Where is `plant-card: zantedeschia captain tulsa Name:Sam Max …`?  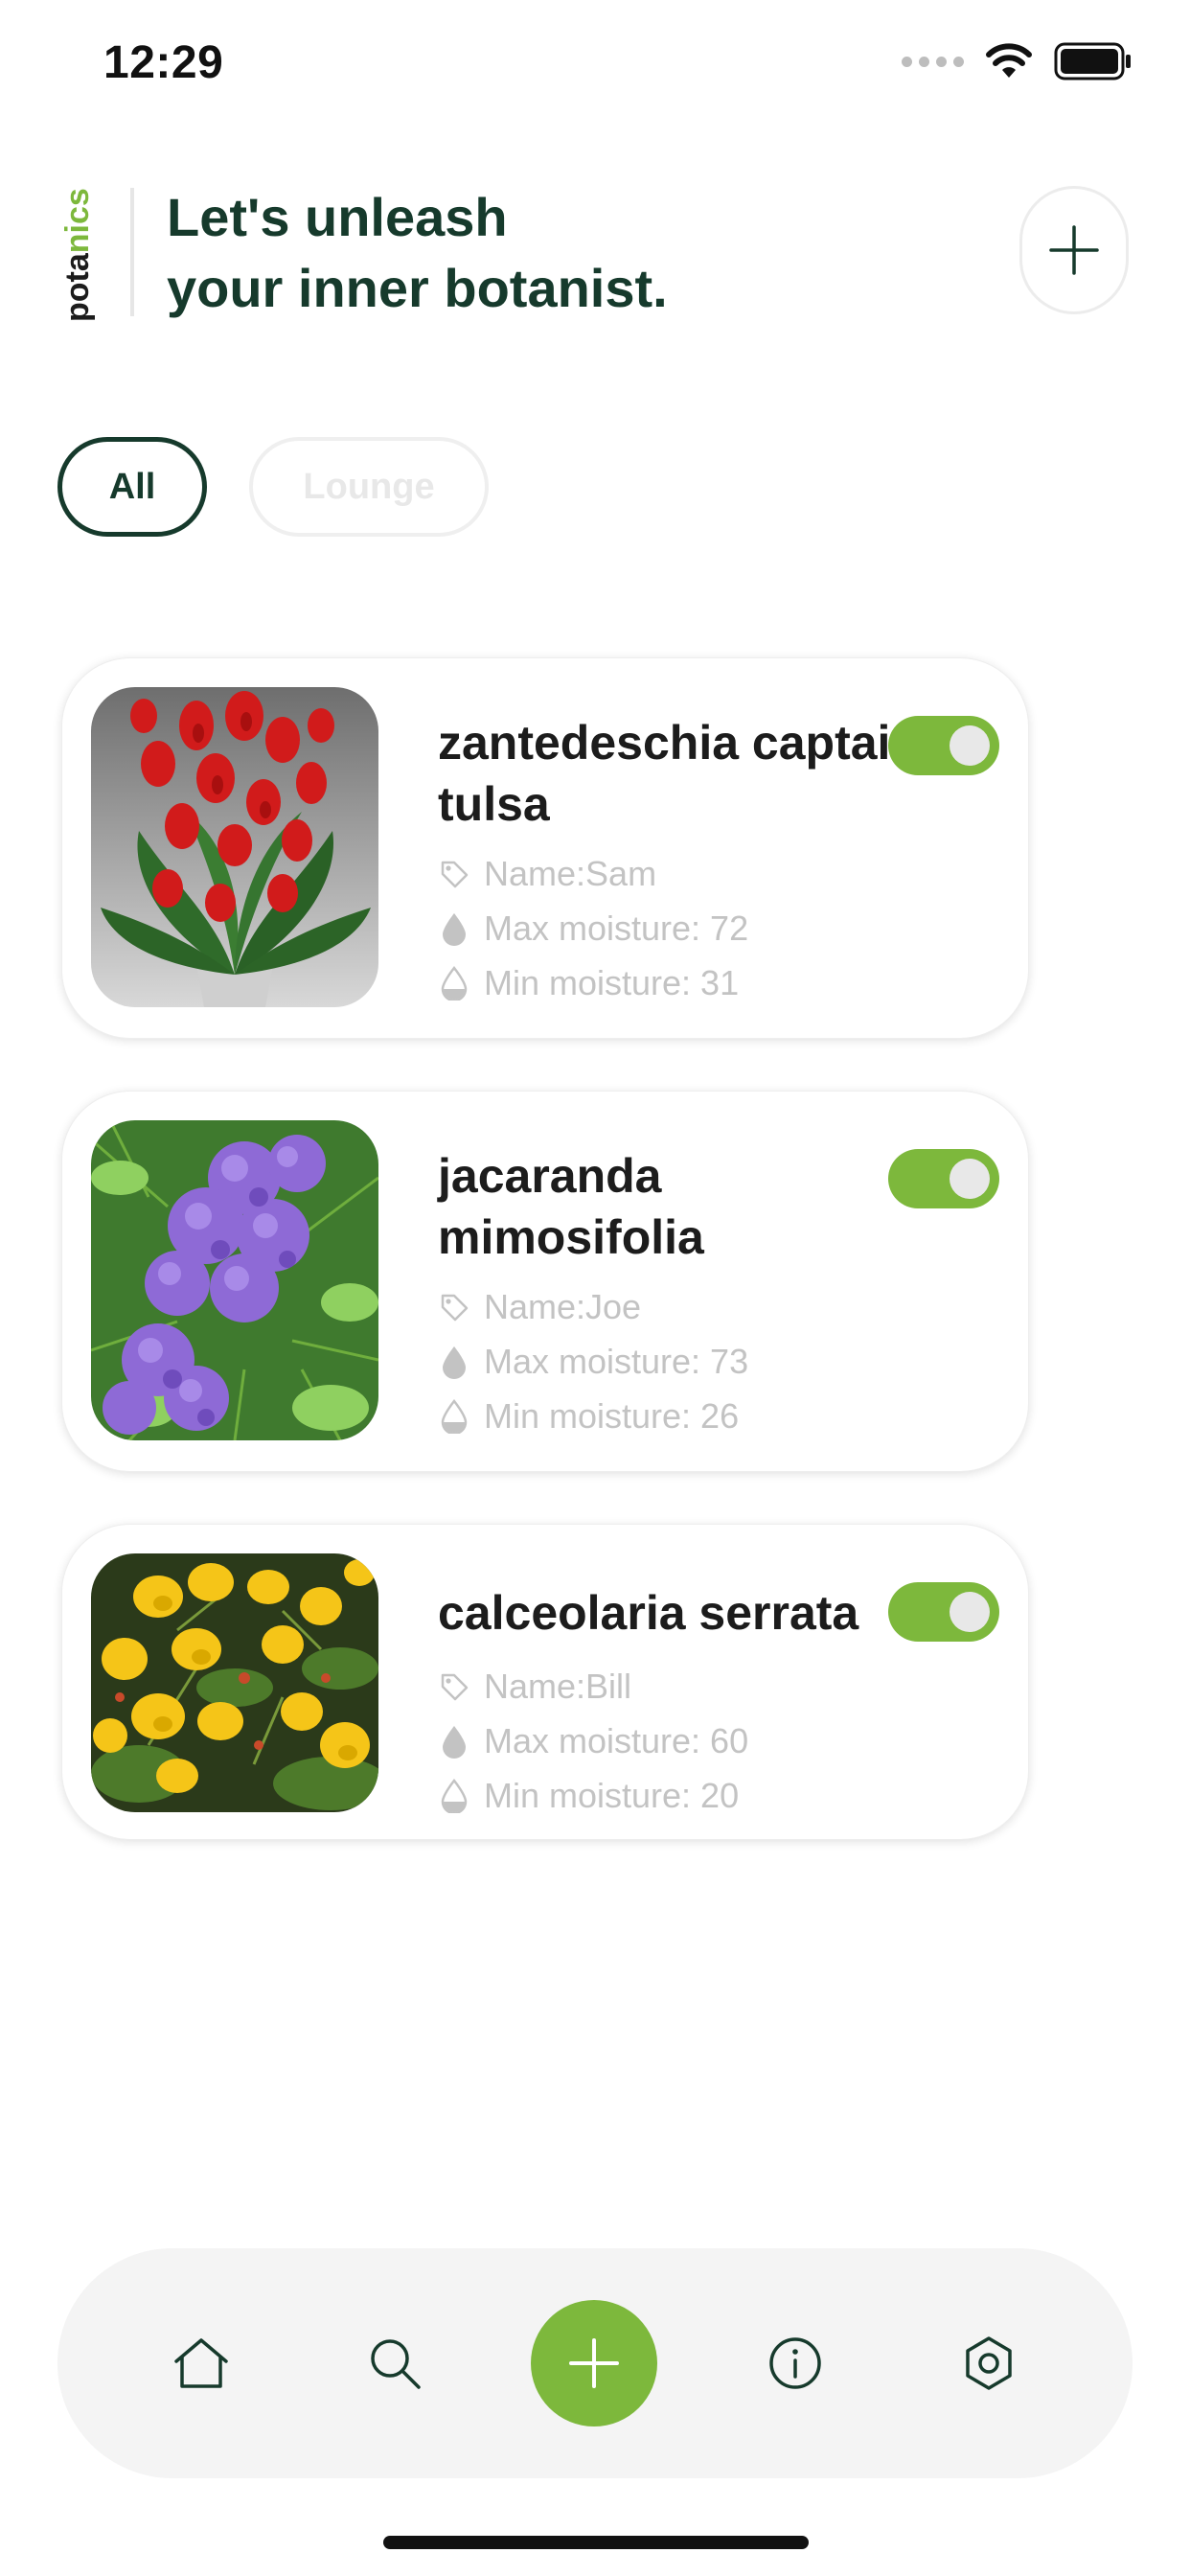
plant-card: zantedeschia captain tulsa Name:Sam Max … is located at coordinates (545, 848).